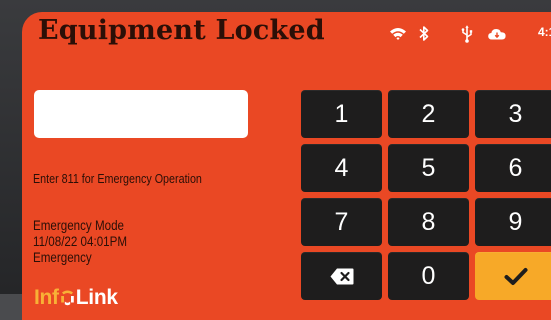 Image resolution: width=551 pixels, height=320 pixels. I want to click on logo-text-start: Inf, so click(46, 297).